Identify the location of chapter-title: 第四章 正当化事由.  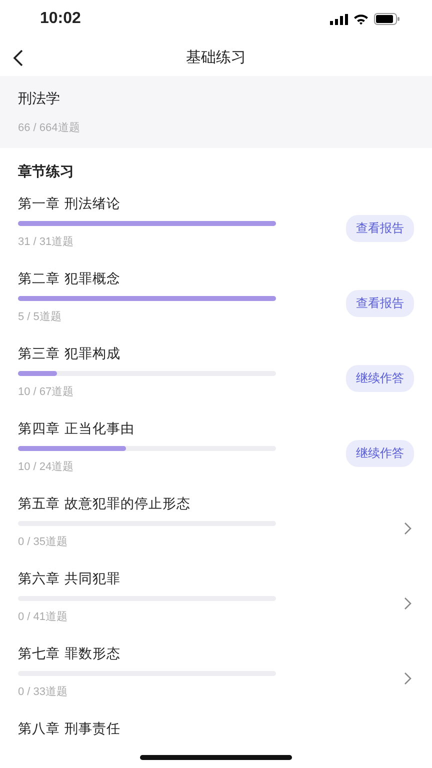
(77, 429).